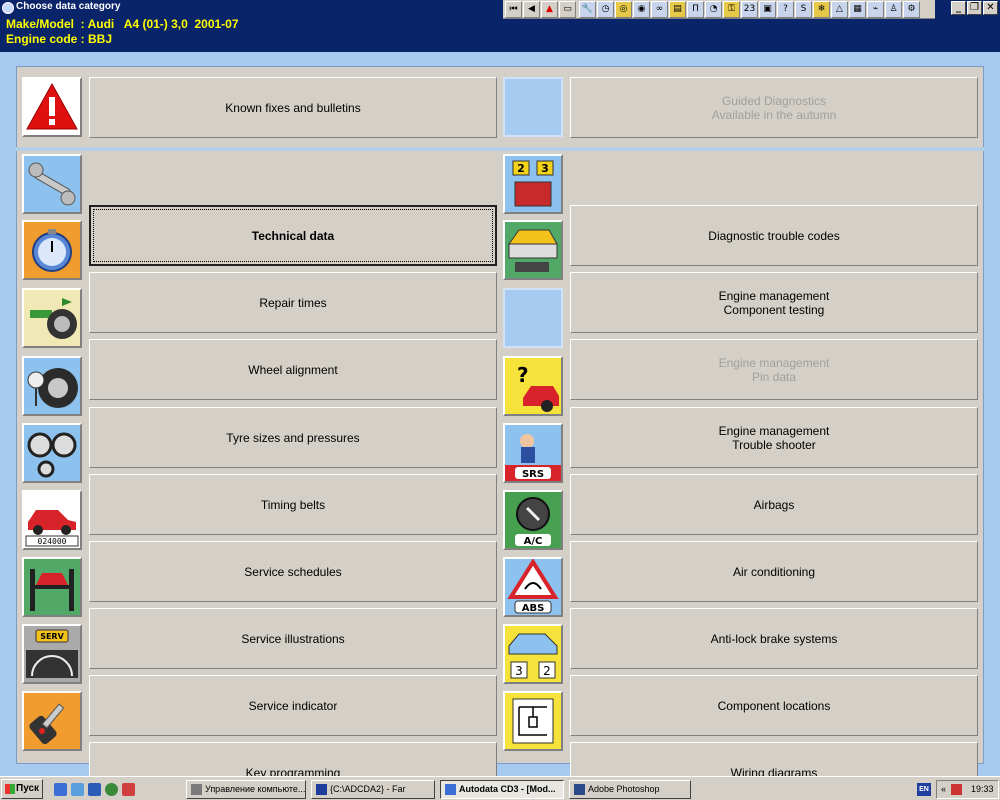 This screenshot has height=800, width=1000. I want to click on tray-expand-icon: «, so click(943, 789).